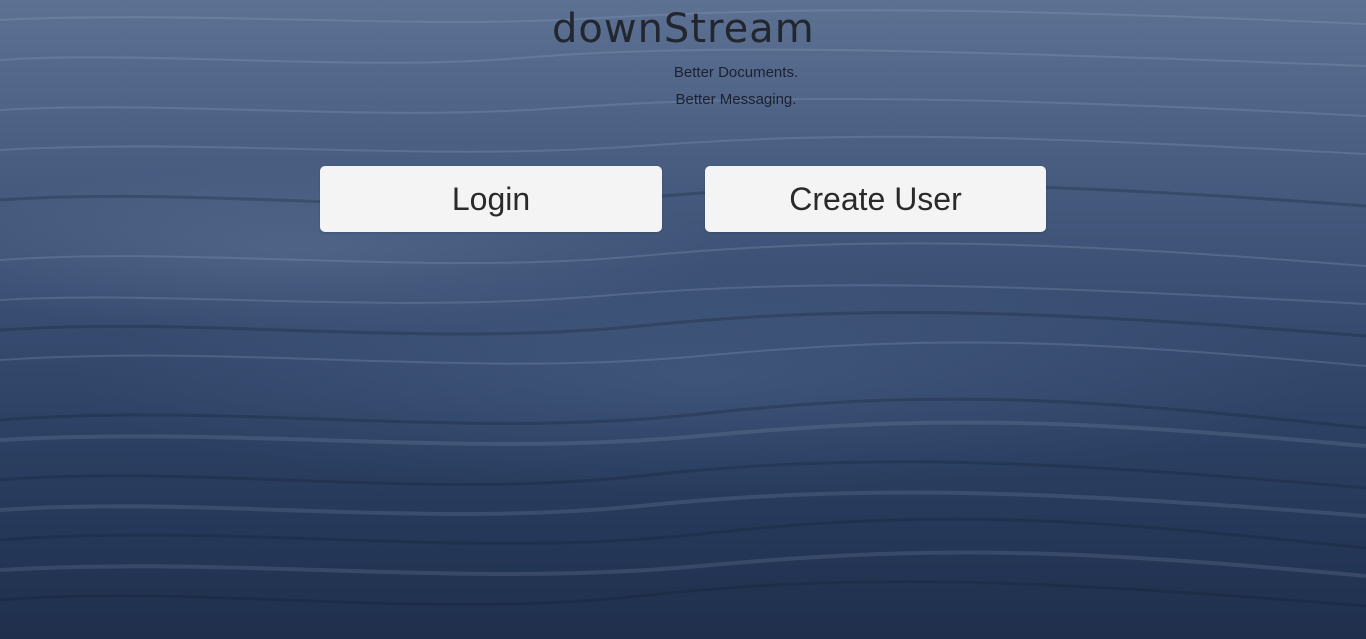  I want to click on login-button: Login, so click(491, 199).